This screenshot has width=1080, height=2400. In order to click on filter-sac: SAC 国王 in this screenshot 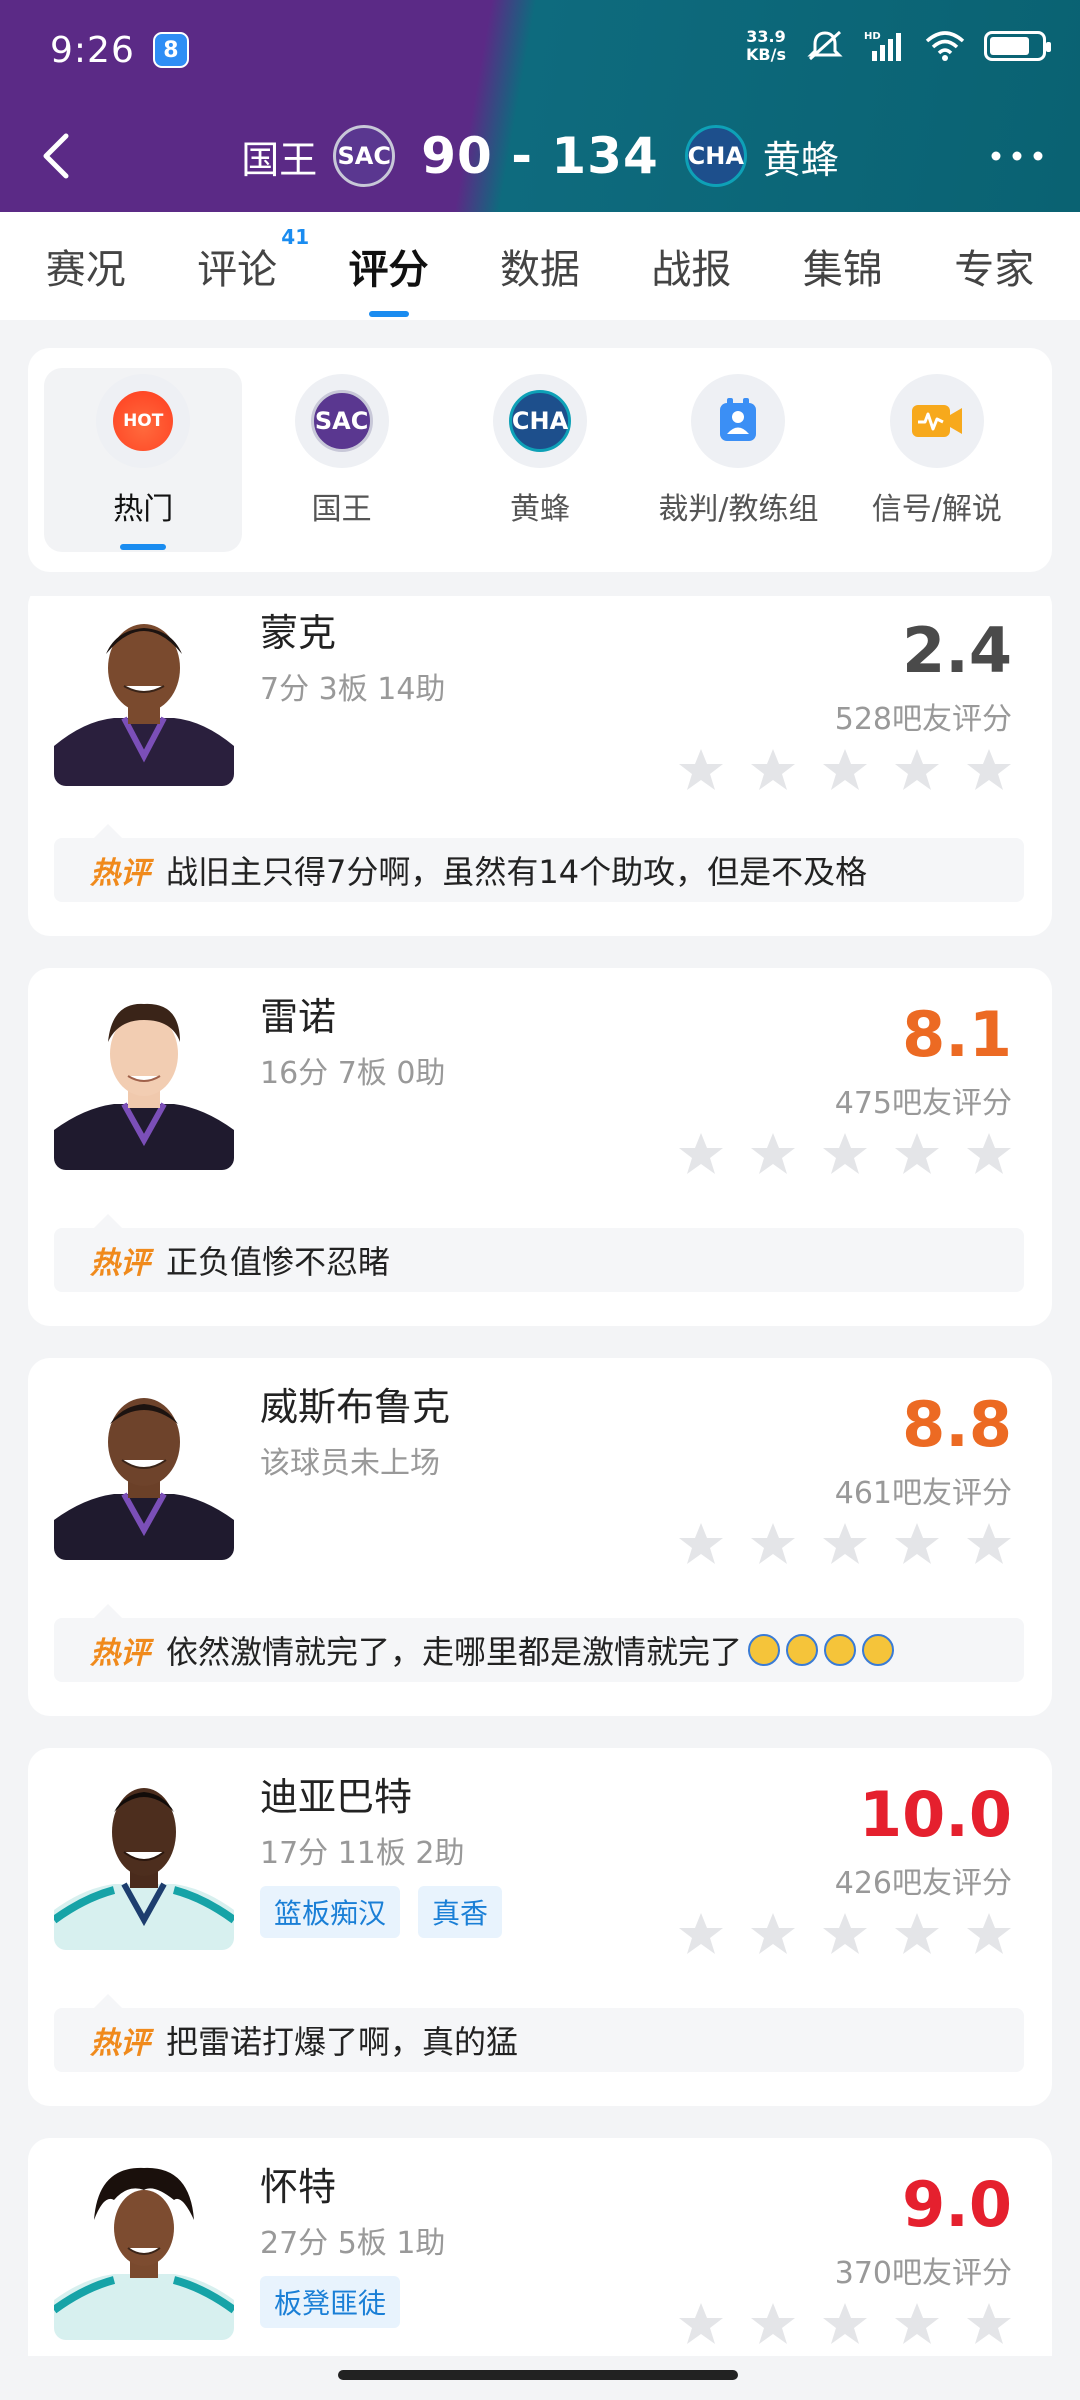, I will do `click(341, 460)`.